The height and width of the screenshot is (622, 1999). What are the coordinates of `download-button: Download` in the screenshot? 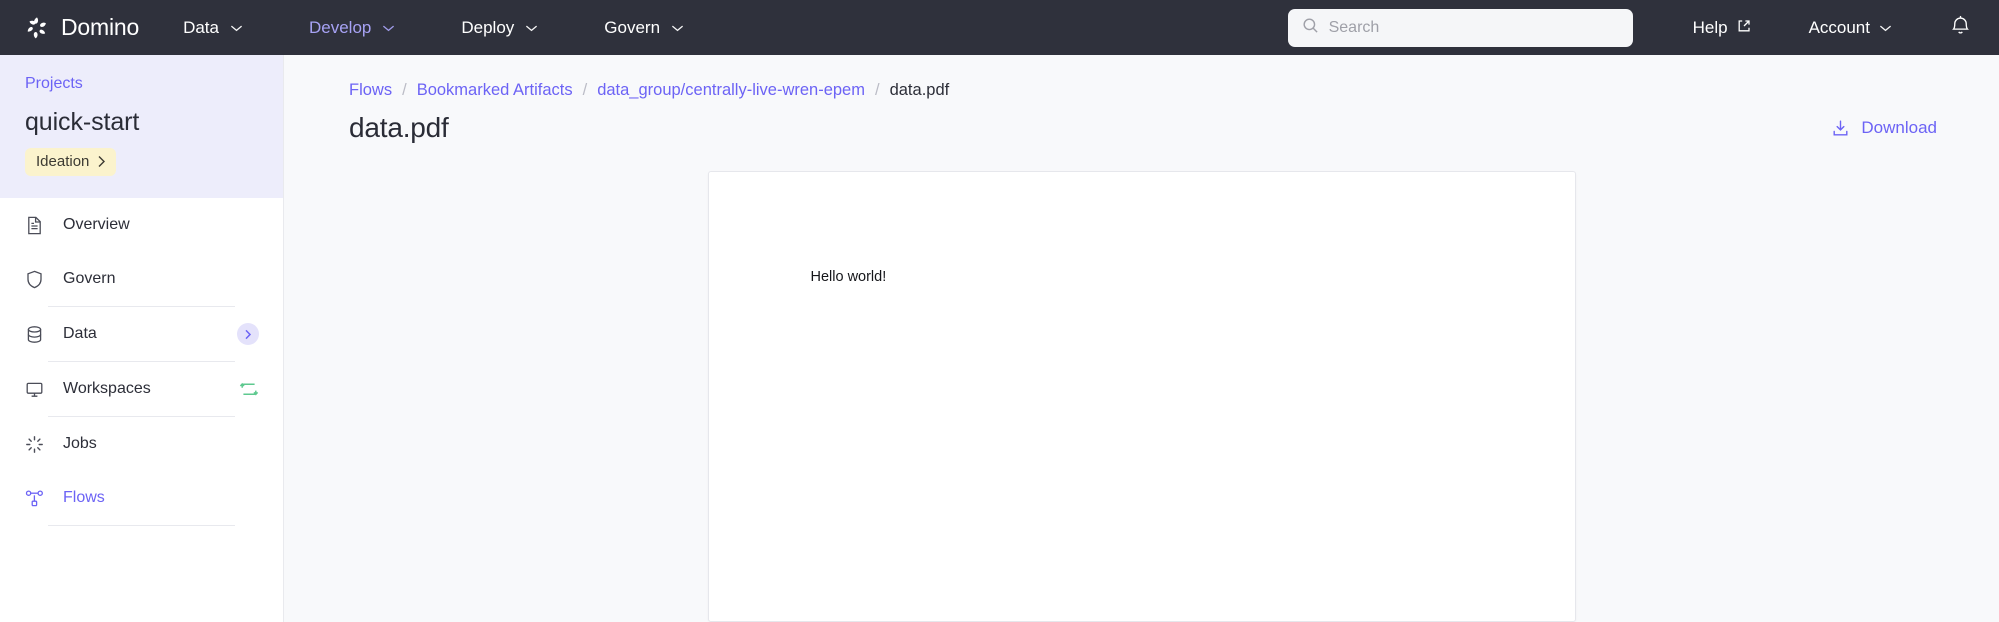 It's located at (1884, 128).